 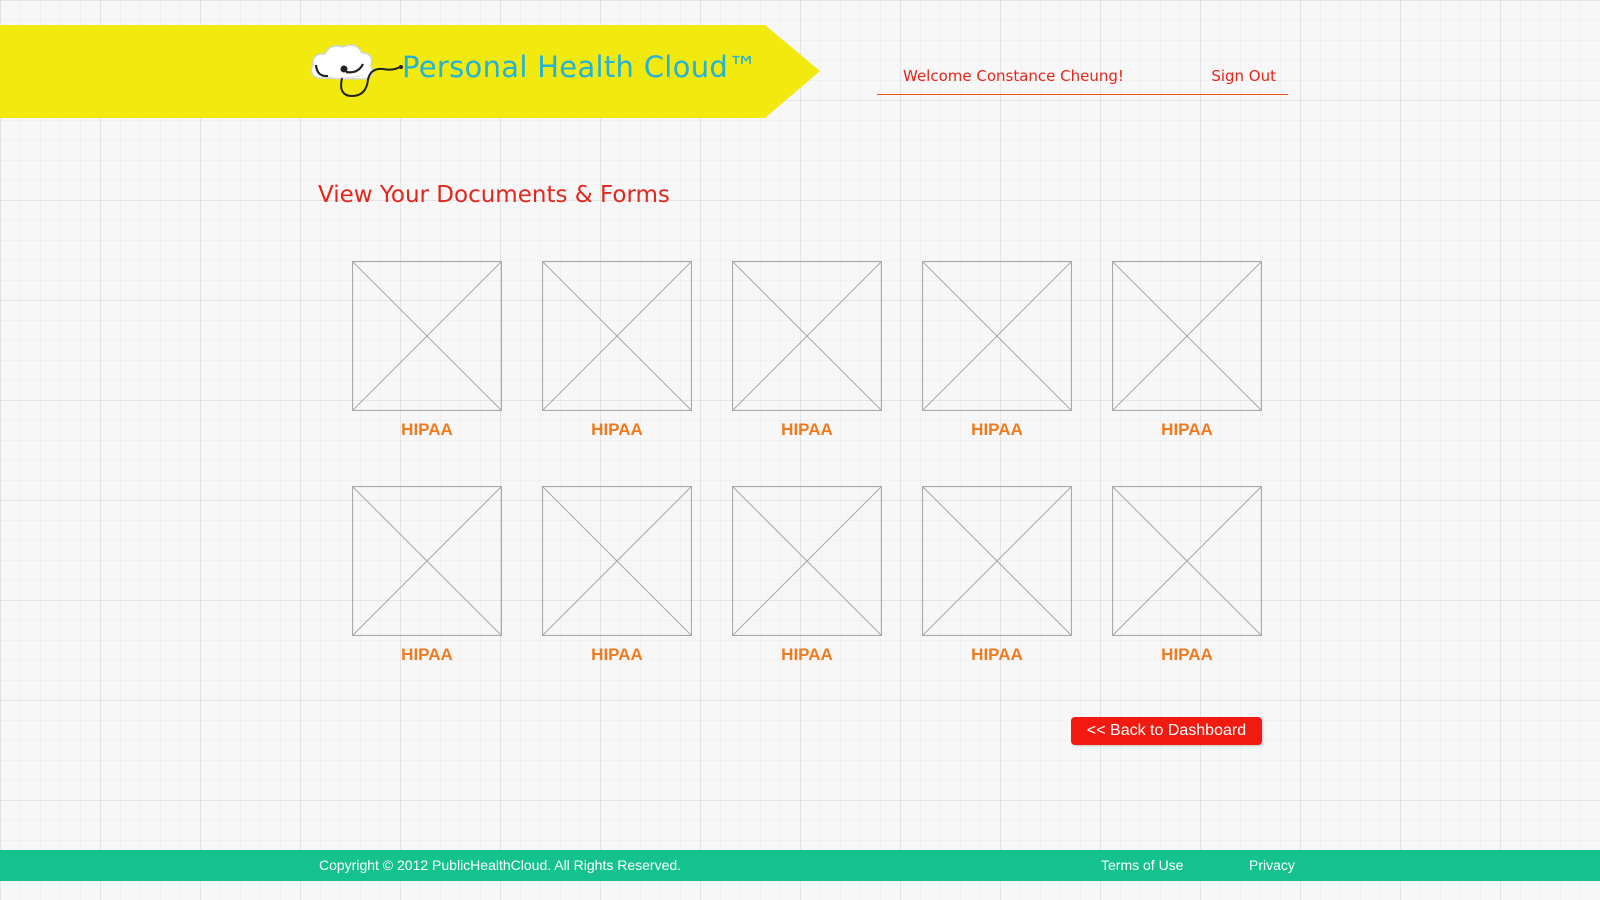 What do you see at coordinates (1142, 865) in the screenshot?
I see `terms-of-use-link: Terms of Use` at bounding box center [1142, 865].